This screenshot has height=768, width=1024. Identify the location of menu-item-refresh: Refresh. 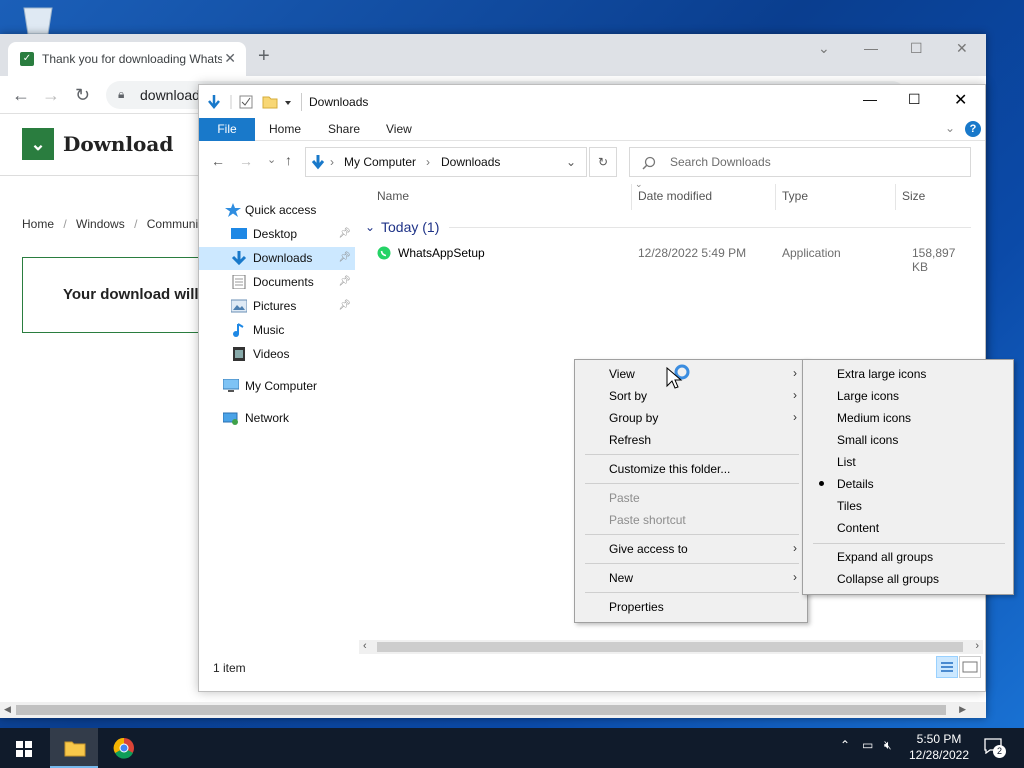
(691, 440).